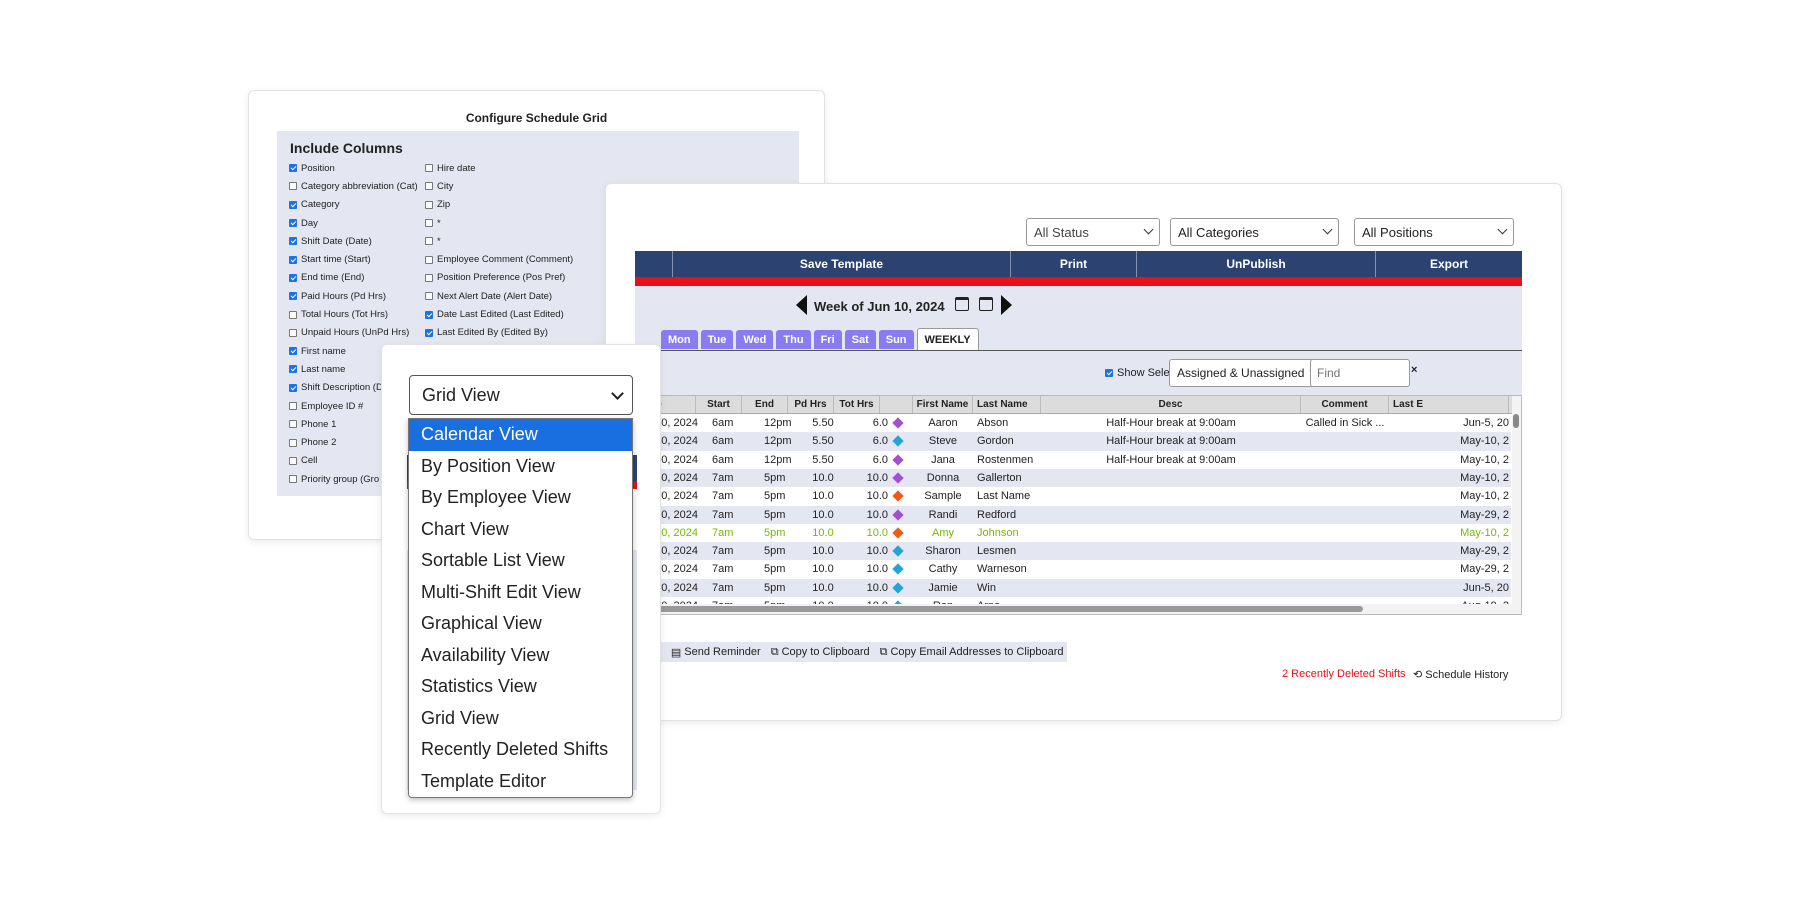  I want to click on column-option: End time (End), so click(353, 278).